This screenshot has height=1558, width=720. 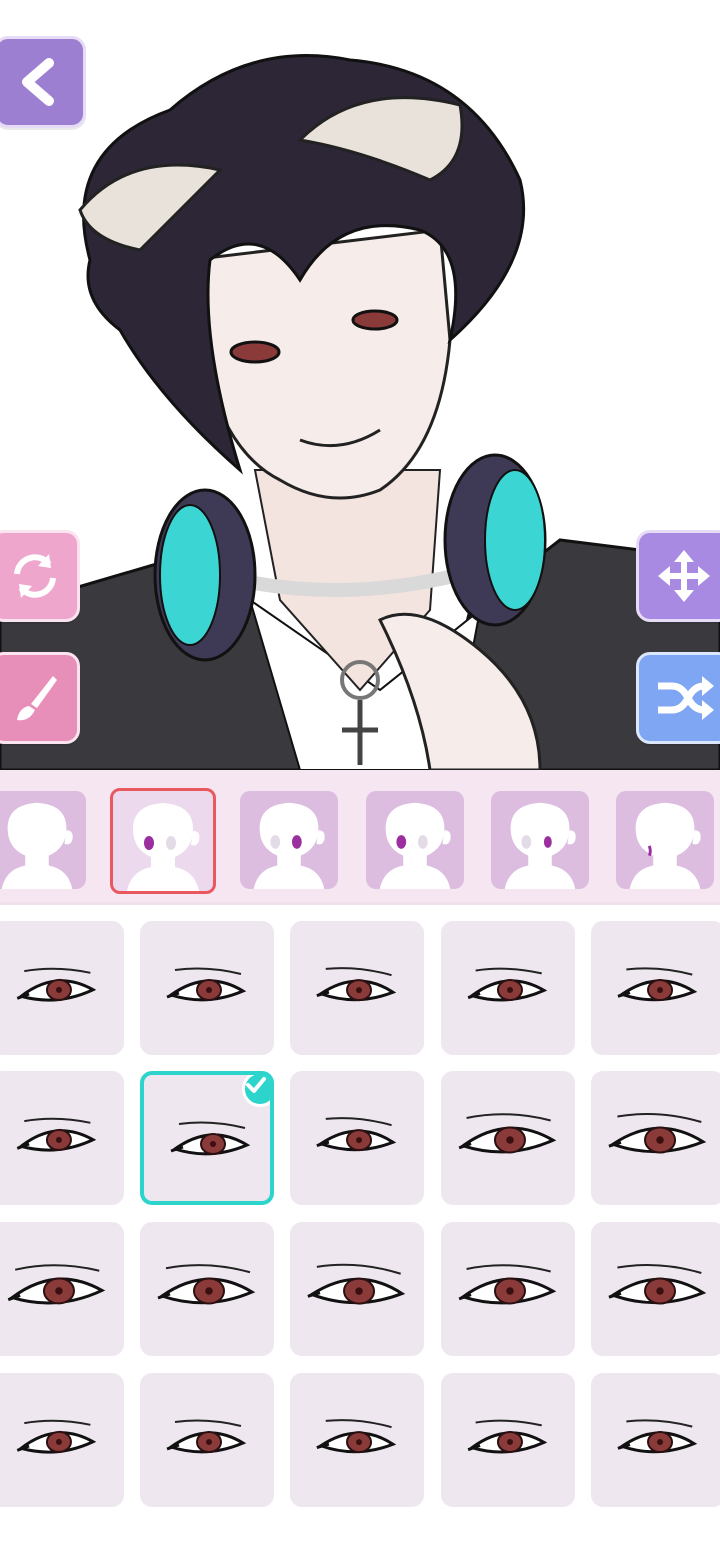 I want to click on category-eyes, so click(x=163, y=841).